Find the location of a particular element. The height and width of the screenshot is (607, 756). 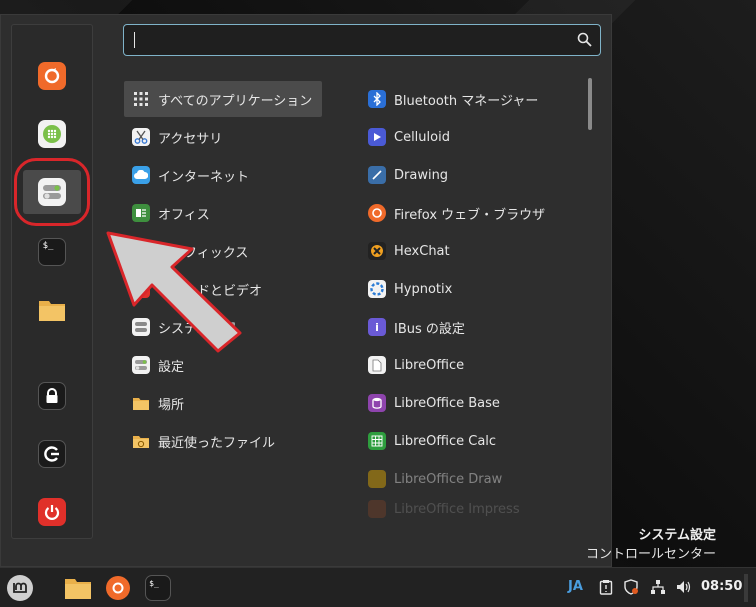

category-label: 設定 is located at coordinates (171, 367).